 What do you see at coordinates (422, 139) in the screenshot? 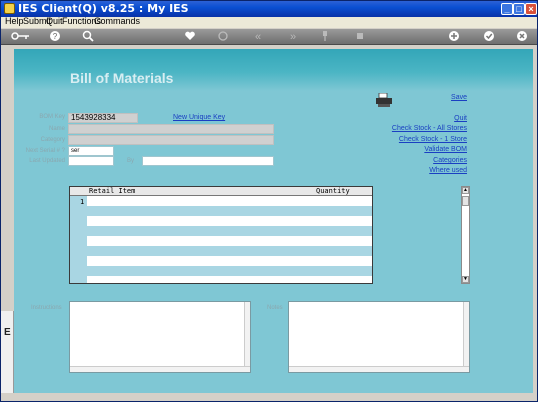
I see `check-stock-one-store-link: Check Stock - 1 Store` at bounding box center [422, 139].